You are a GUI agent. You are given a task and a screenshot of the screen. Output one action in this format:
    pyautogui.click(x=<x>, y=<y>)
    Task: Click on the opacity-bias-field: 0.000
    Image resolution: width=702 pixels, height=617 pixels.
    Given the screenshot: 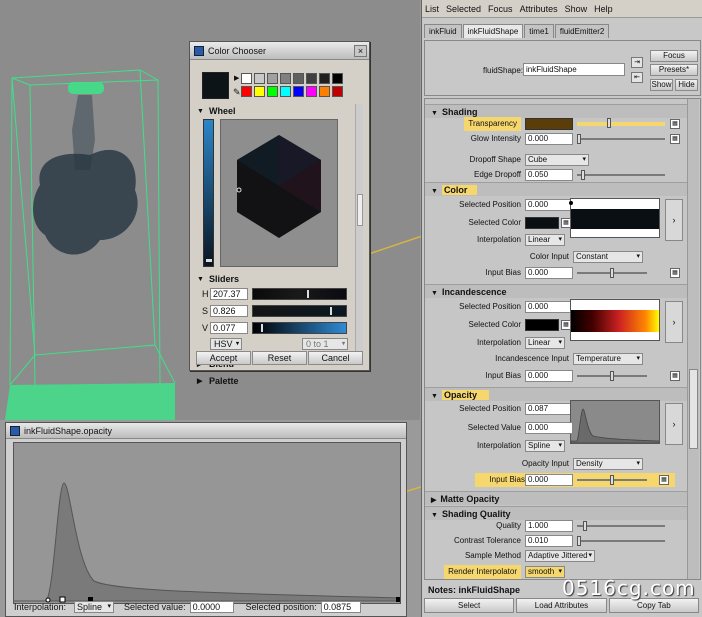 What is the action you would take?
    pyautogui.click(x=549, y=480)
    